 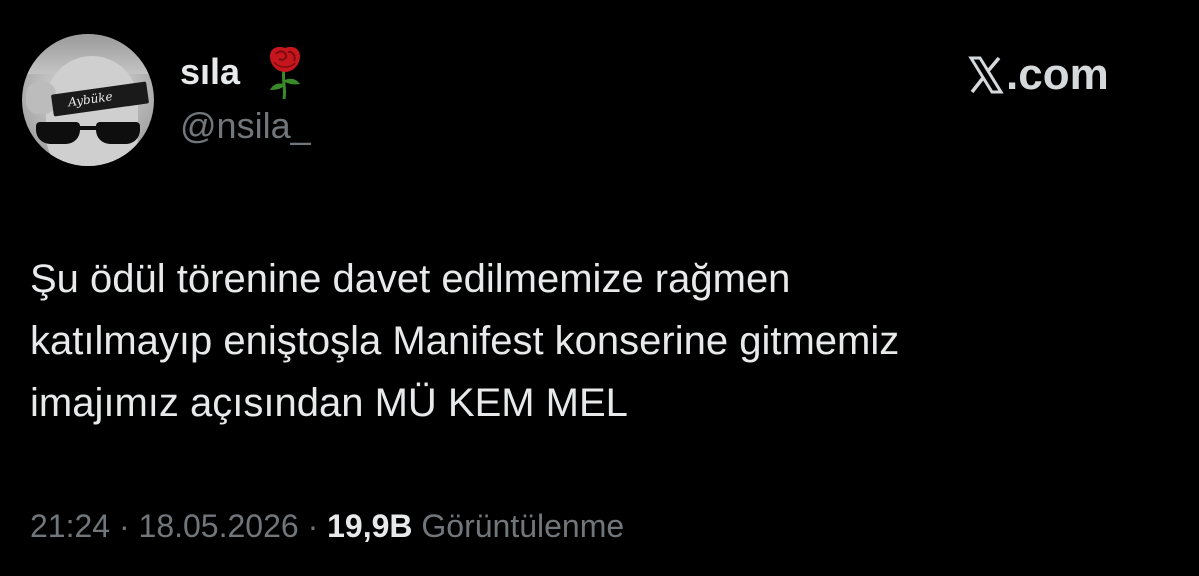 I want to click on x-logo-icon, so click(x=986, y=75).